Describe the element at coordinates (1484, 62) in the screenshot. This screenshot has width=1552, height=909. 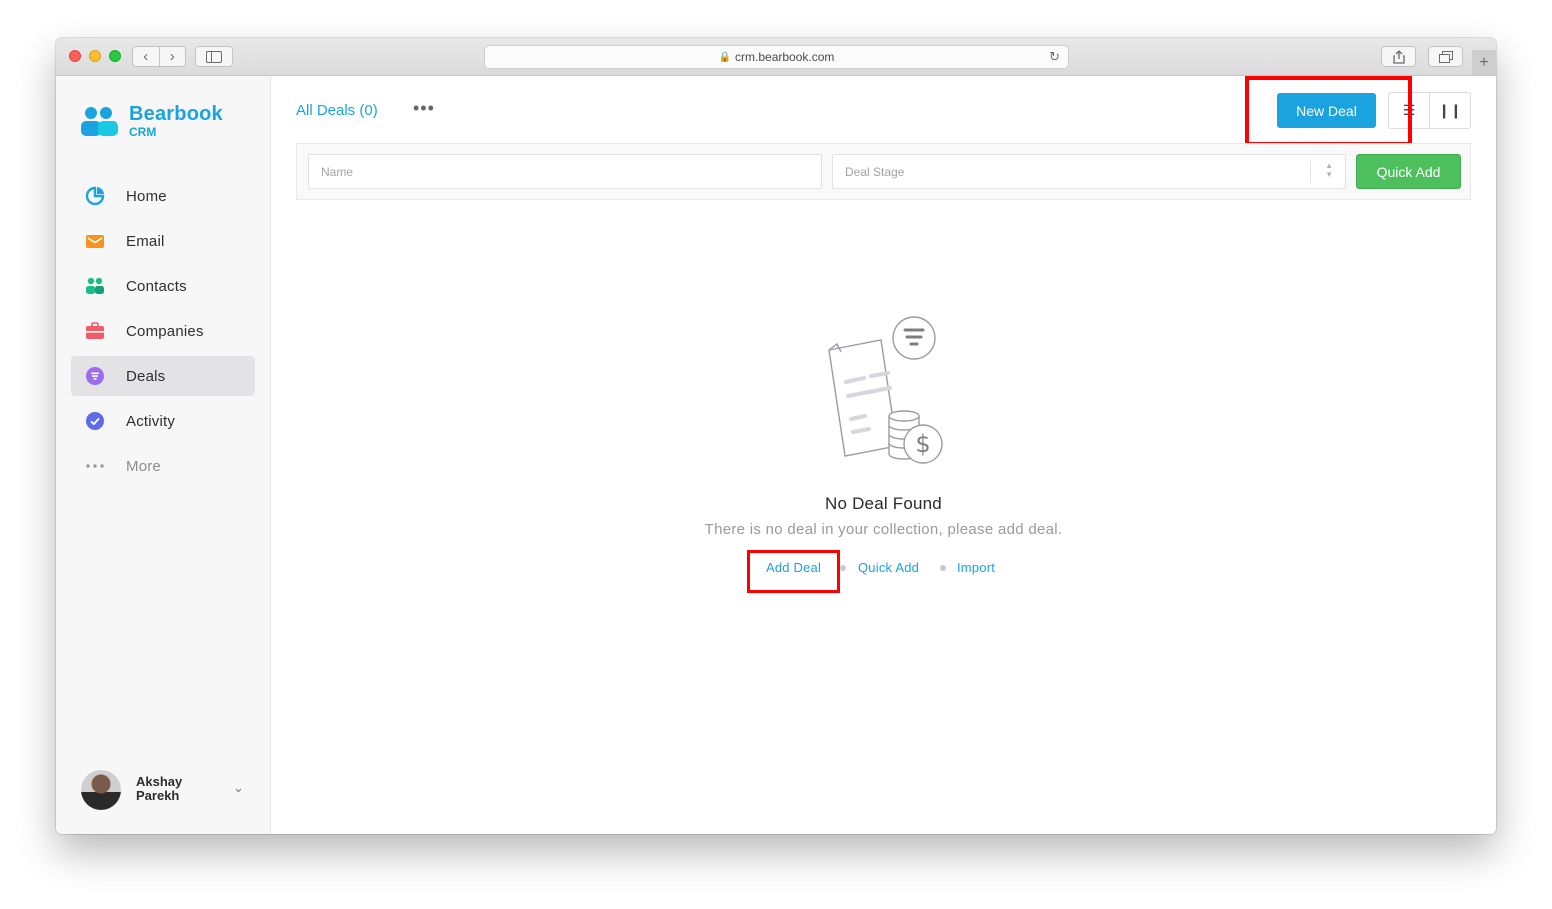
I see `new-tab-button: +` at that location.